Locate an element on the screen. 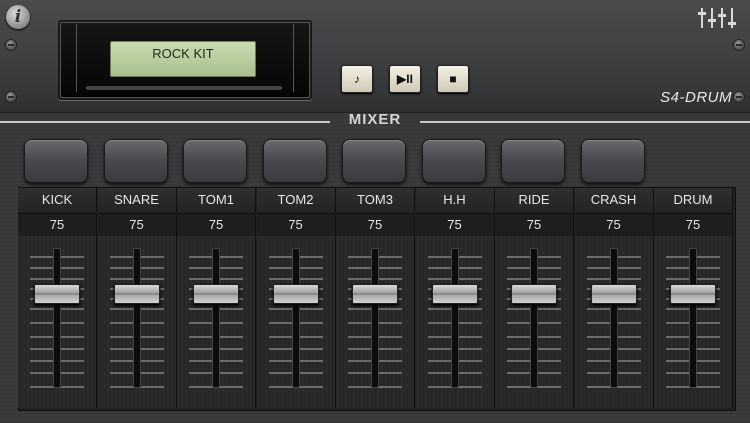 The height and width of the screenshot is (423, 750). fader-track-drum is located at coordinates (693, 322).